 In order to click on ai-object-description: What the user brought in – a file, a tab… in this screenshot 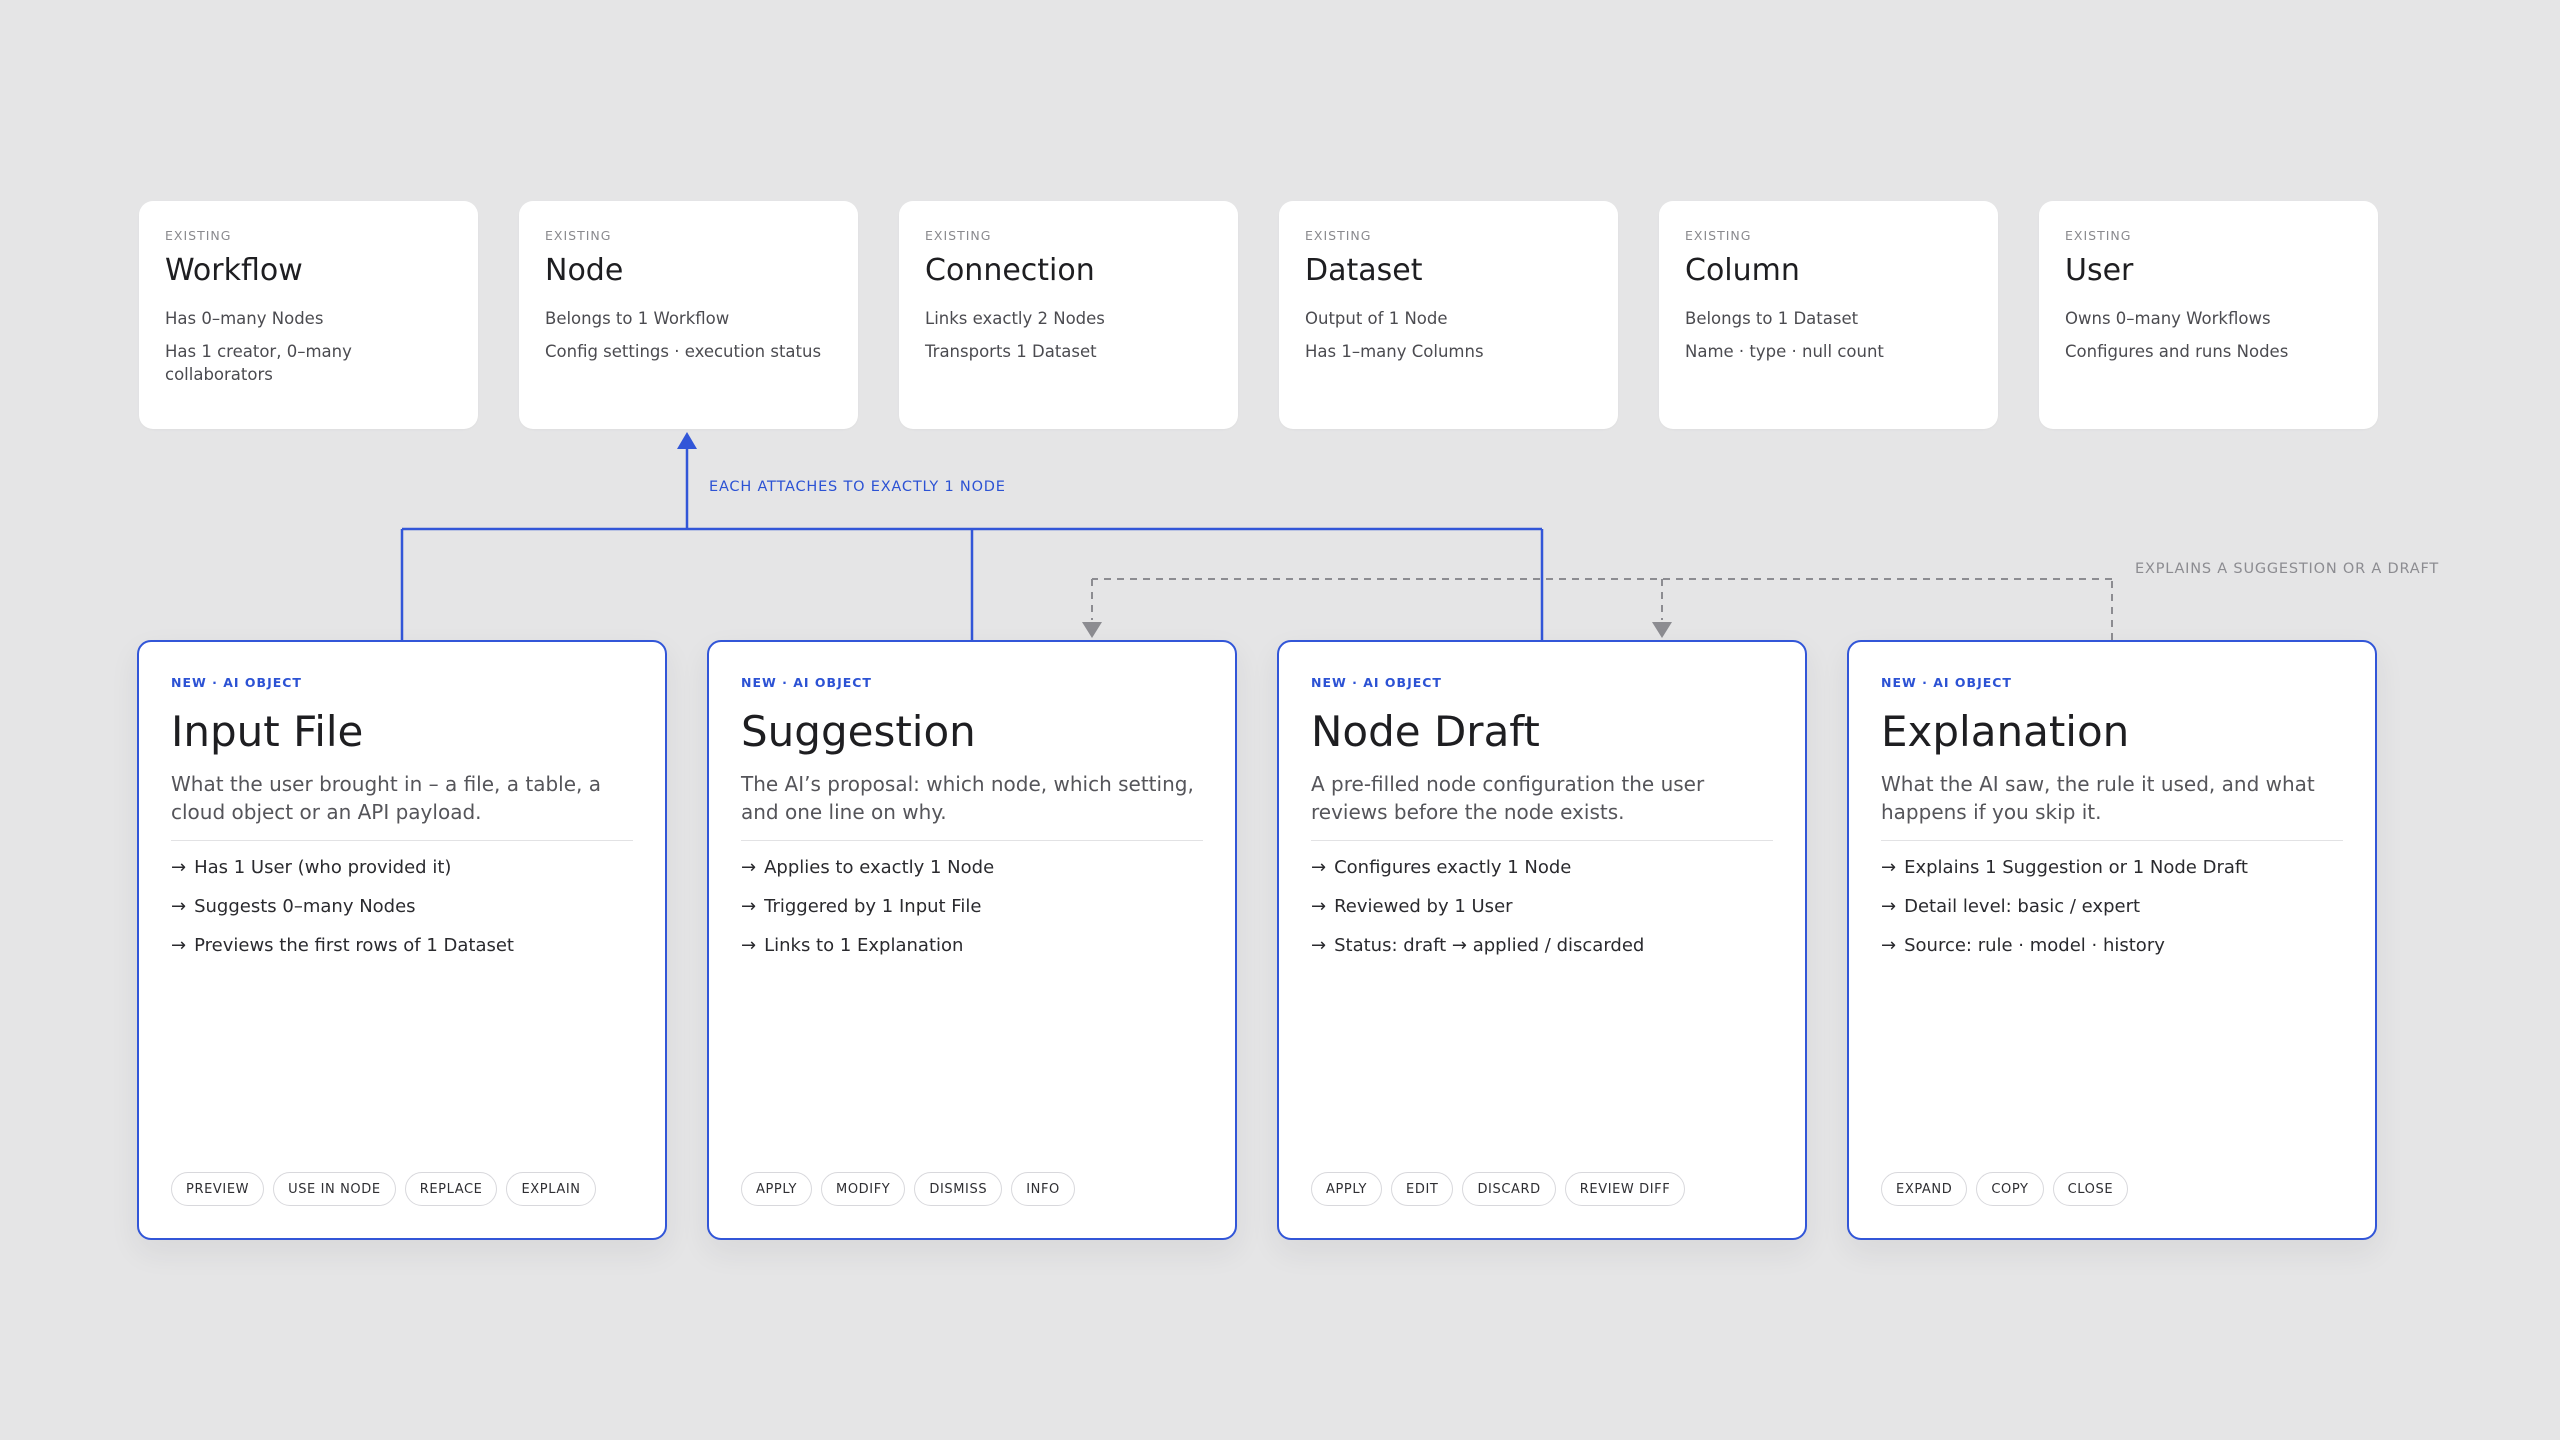, I will do `click(402, 805)`.